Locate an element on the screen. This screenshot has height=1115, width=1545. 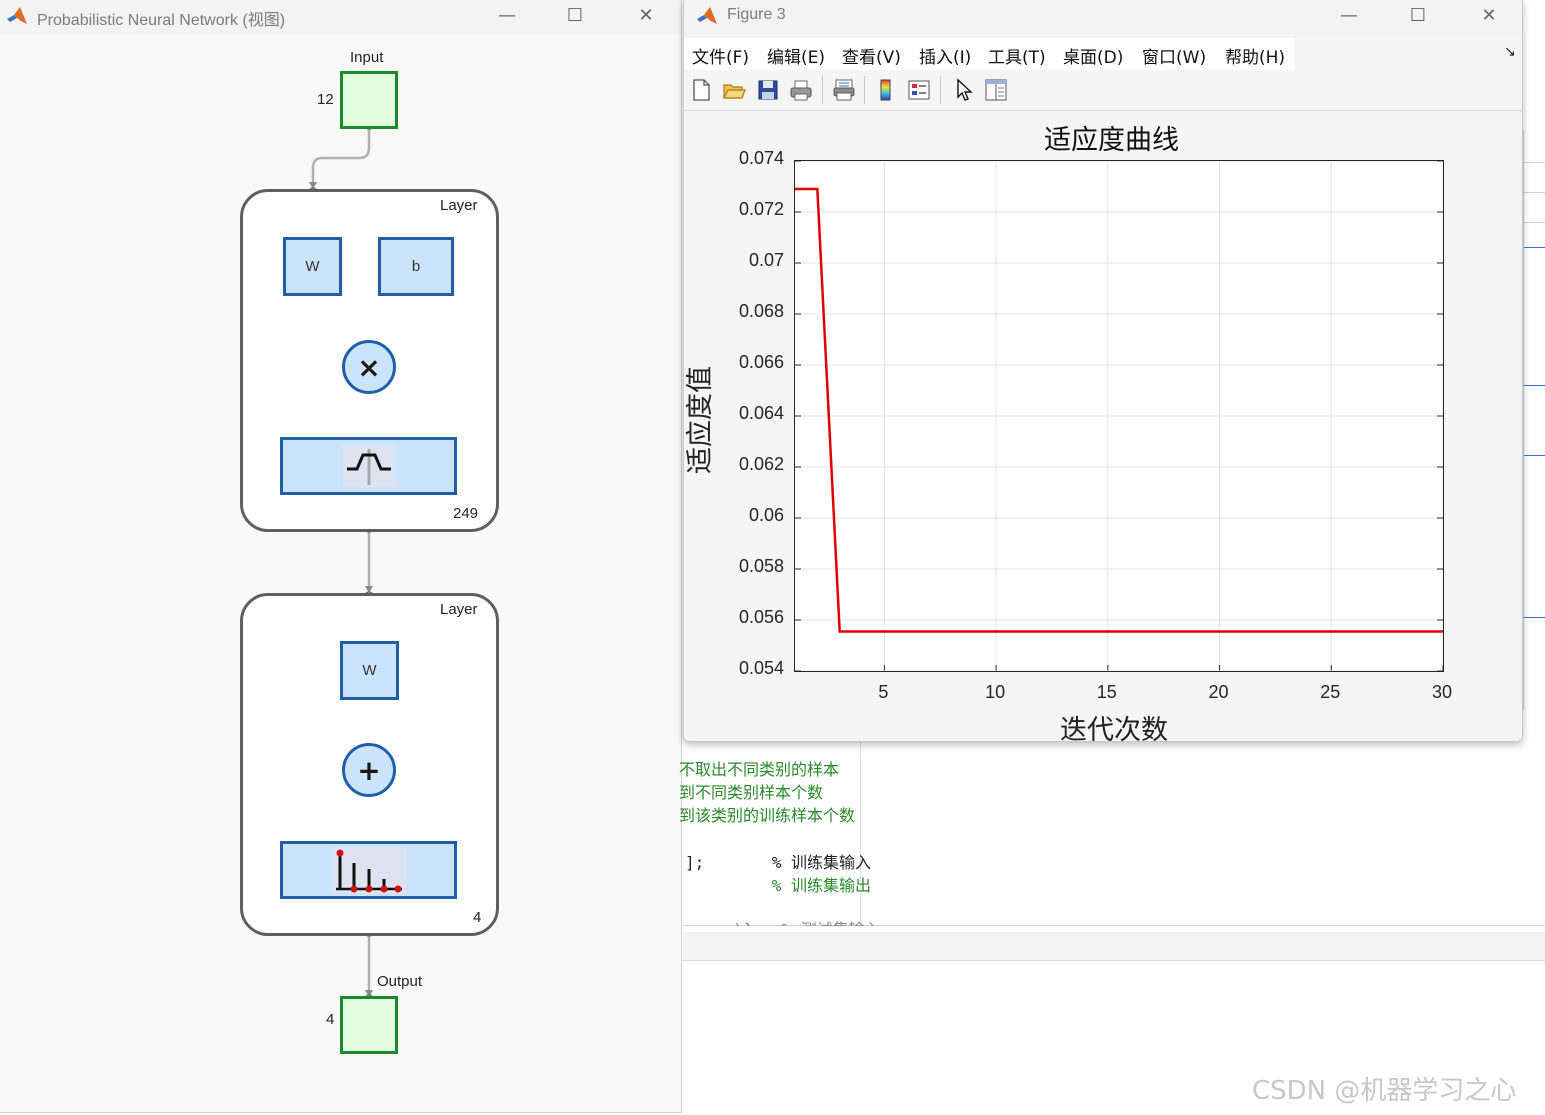
input-block is located at coordinates (369, 100).